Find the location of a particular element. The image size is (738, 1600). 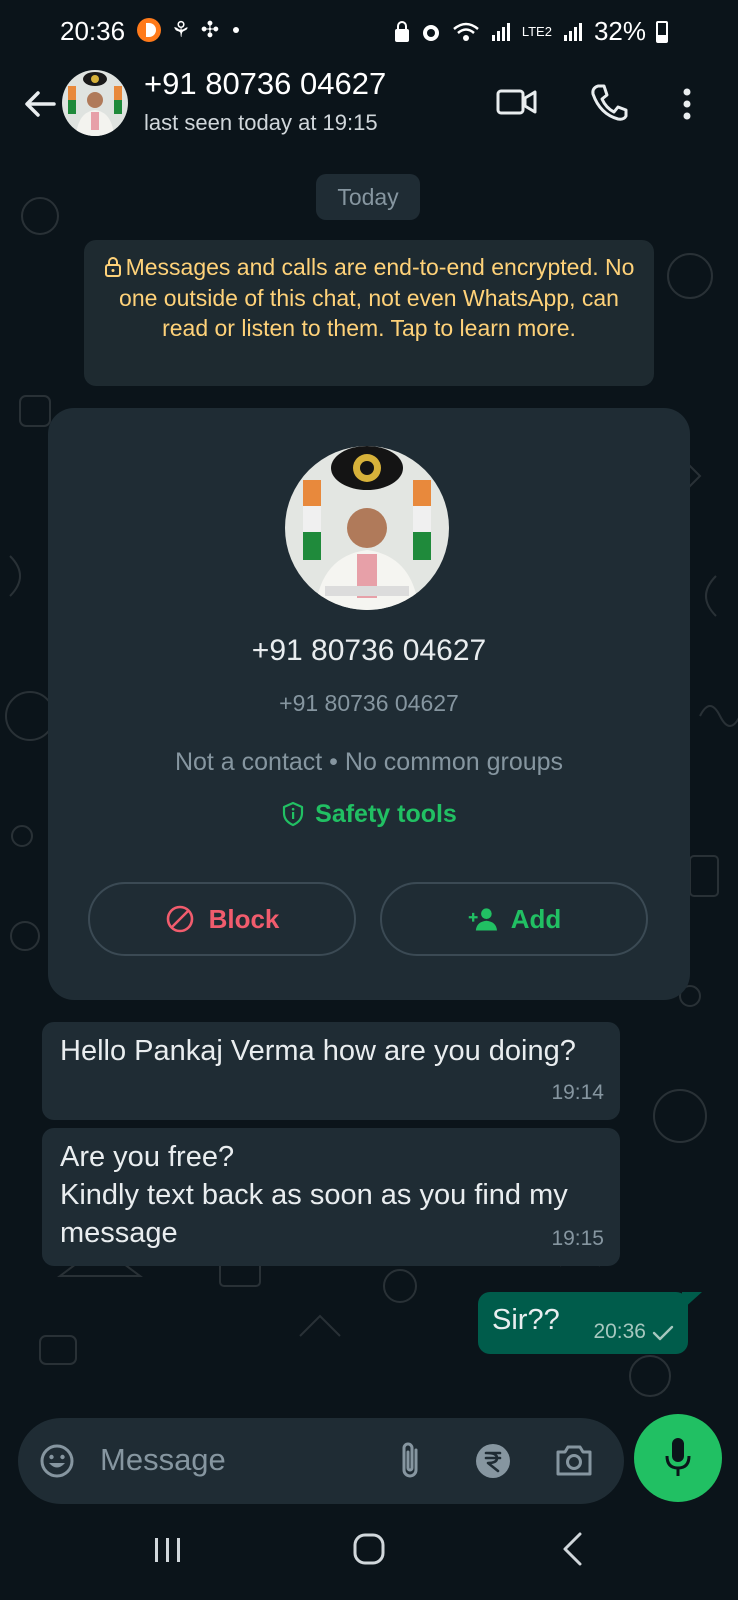

profile-photo is located at coordinates (367, 528).